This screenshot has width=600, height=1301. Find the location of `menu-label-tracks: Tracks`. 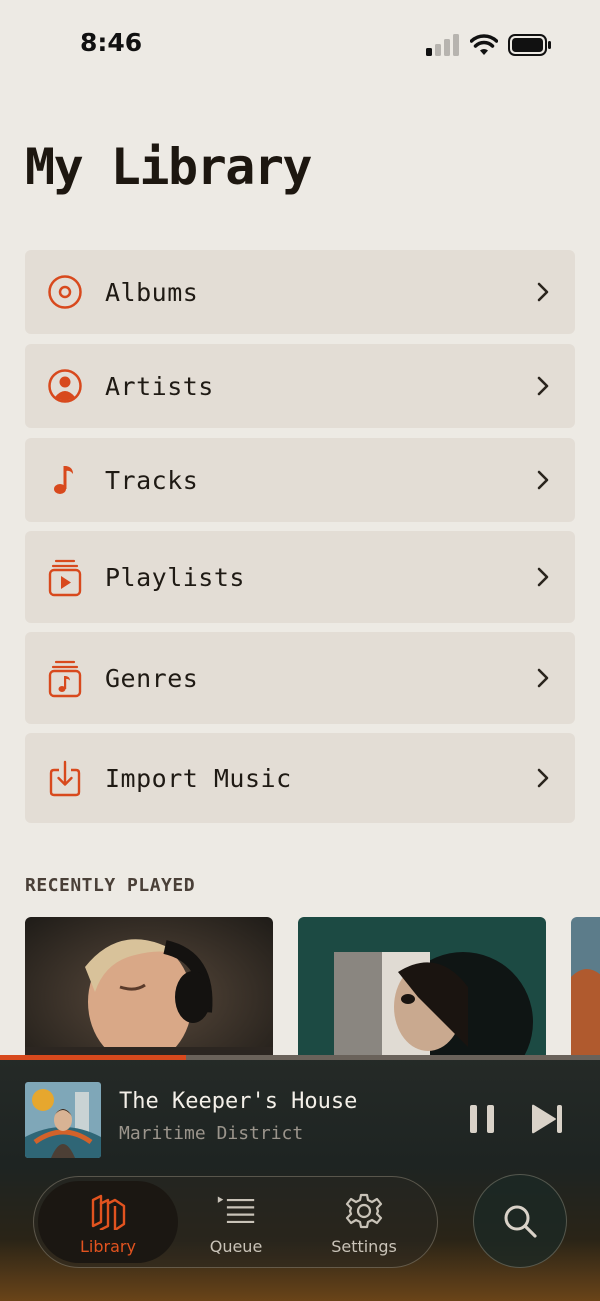

menu-label-tracks: Tracks is located at coordinates (152, 480).